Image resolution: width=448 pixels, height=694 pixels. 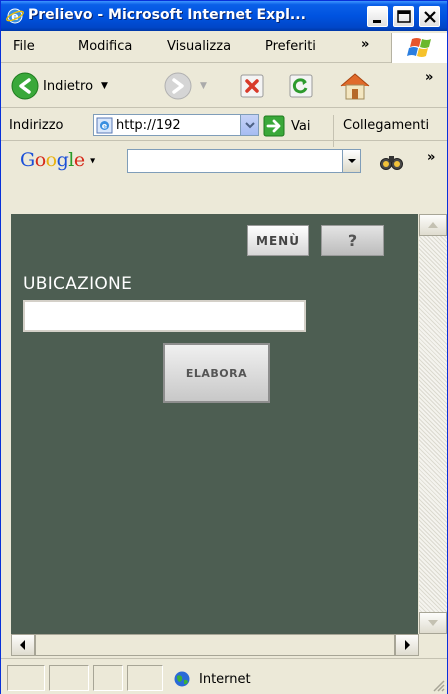 I want to click on menu-file: File, so click(x=24, y=46).